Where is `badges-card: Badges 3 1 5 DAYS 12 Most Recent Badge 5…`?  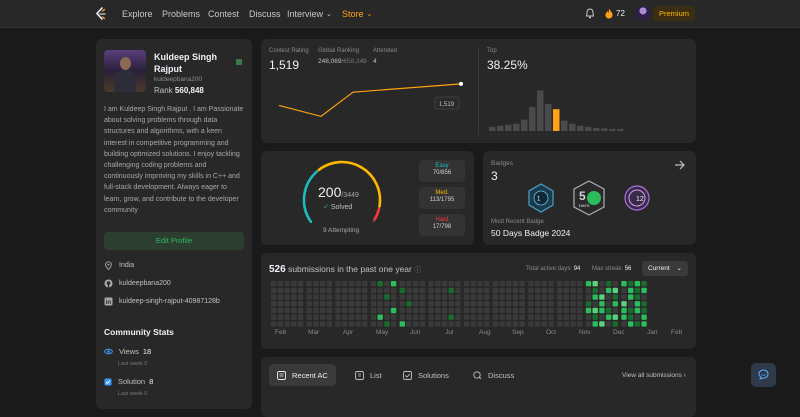 badges-card: Badges 3 1 5 DAYS 12 Most Recent Badge 5… is located at coordinates (589, 198).